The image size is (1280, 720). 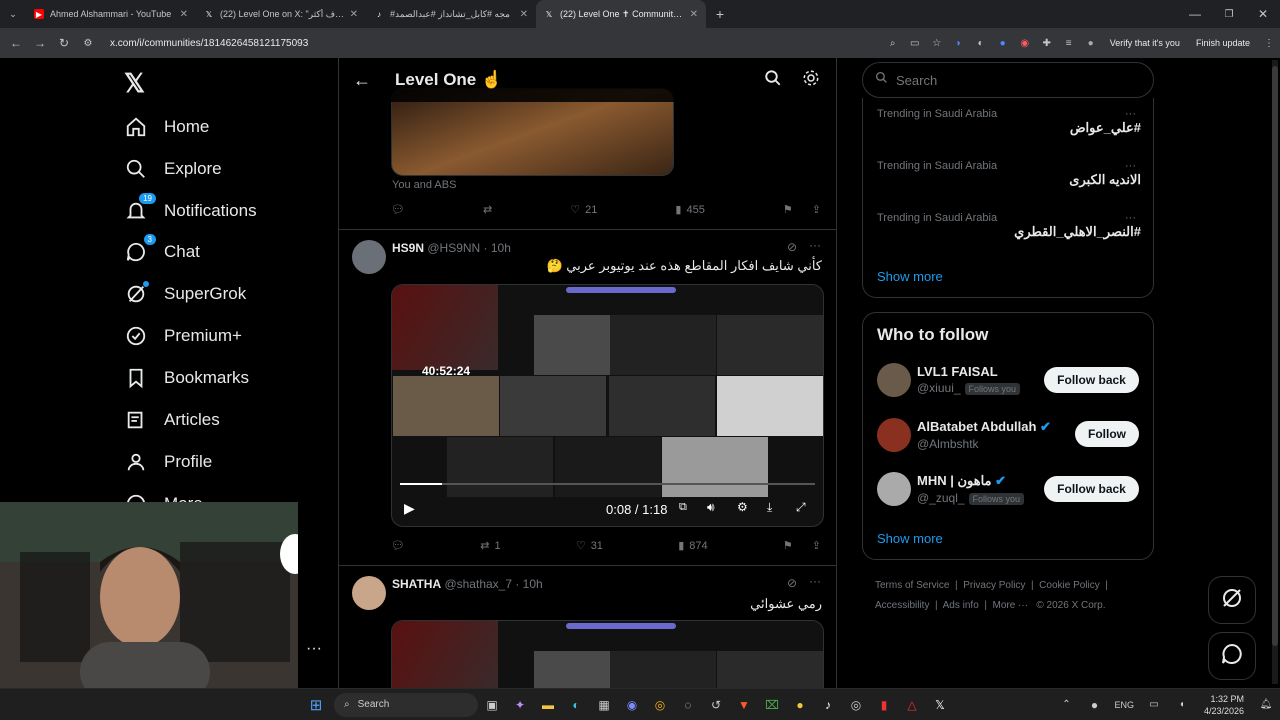 What do you see at coordinates (937, 43) in the screenshot?
I see `star-icon: ☆` at bounding box center [937, 43].